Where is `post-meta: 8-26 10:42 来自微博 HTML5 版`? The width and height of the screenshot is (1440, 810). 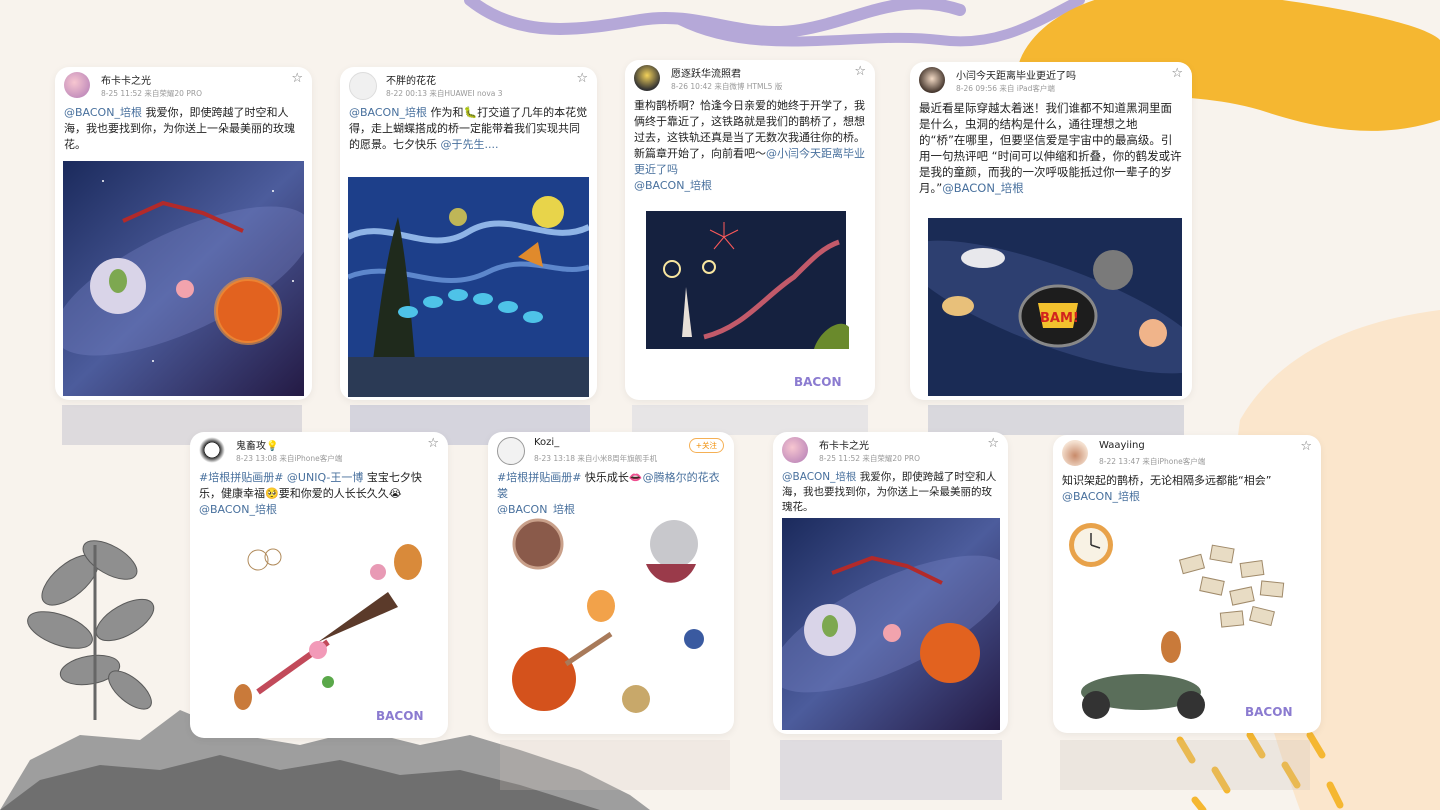
post-meta: 8-26 10:42 来自微博 HTML5 版 is located at coordinates (727, 86).